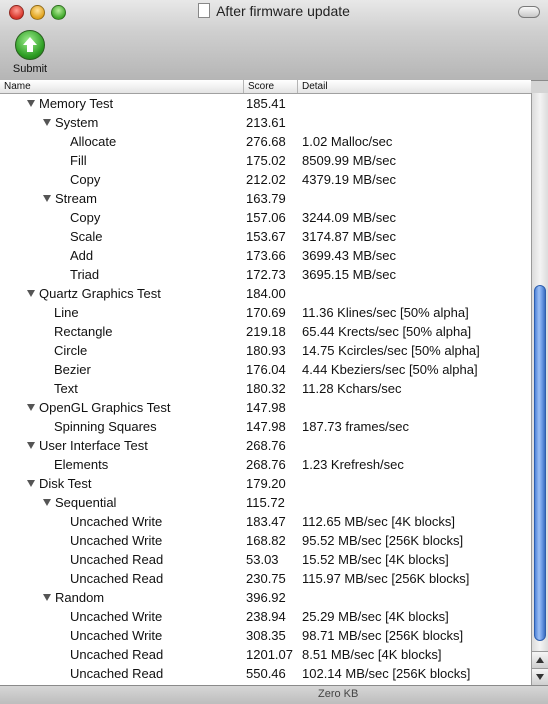 This screenshot has width=548, height=704. I want to click on table-row: Allocate 276.68 1.02 Malloc/sec, so click(265, 141).